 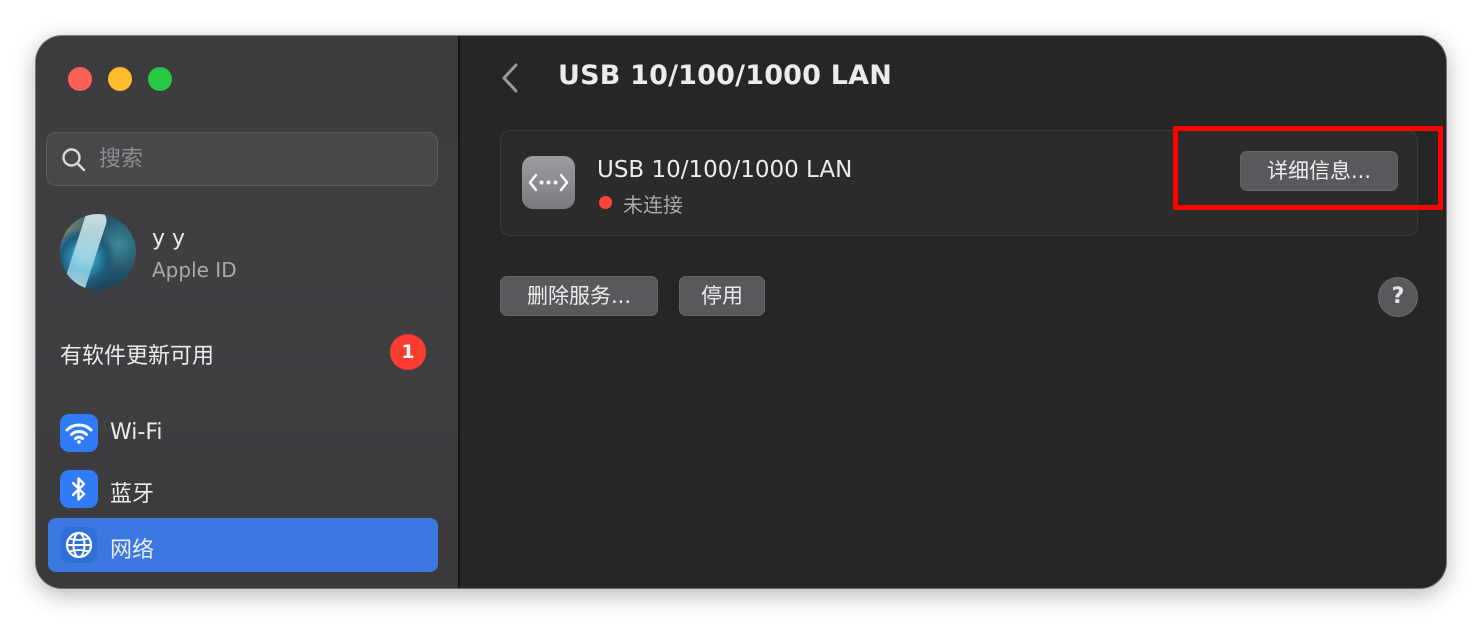 What do you see at coordinates (80, 79) in the screenshot?
I see `close-window-button` at bounding box center [80, 79].